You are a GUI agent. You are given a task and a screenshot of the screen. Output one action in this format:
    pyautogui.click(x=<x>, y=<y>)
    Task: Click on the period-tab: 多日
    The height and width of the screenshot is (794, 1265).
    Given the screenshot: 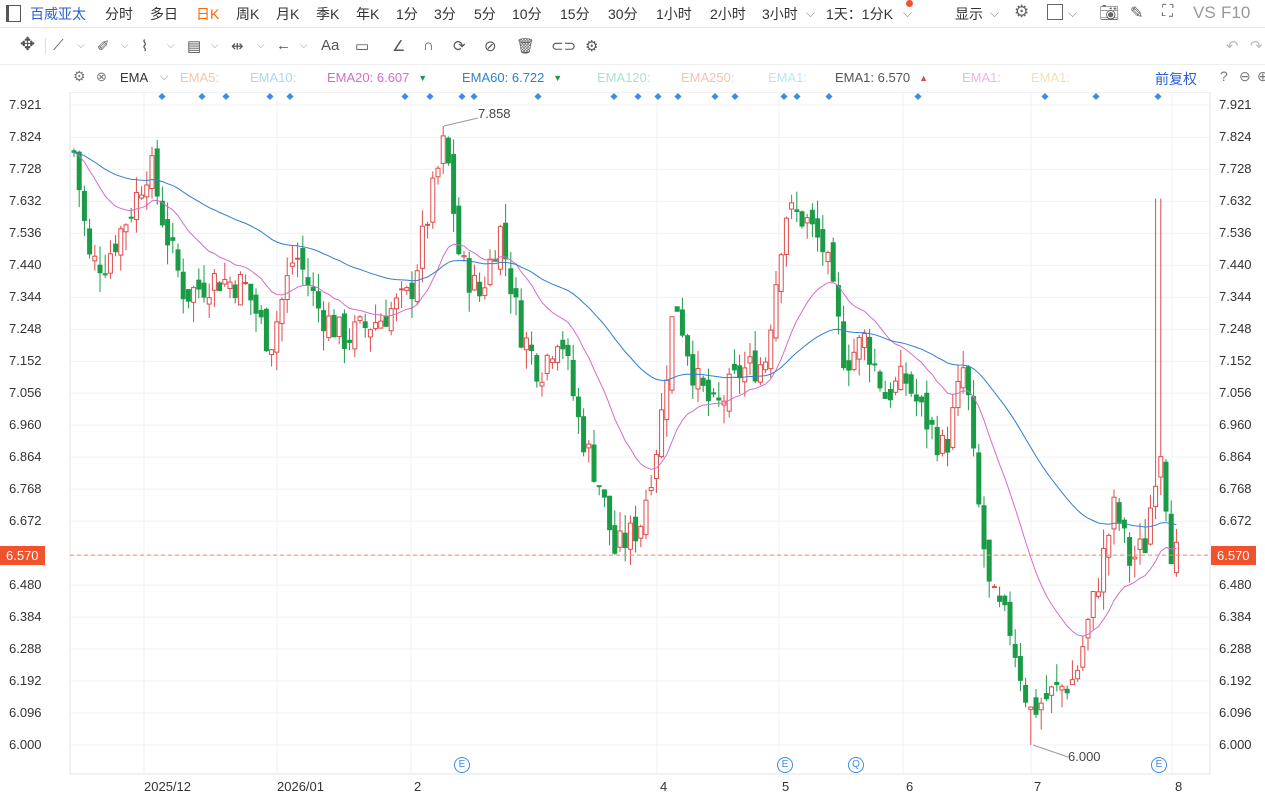 What is the action you would take?
    pyautogui.click(x=164, y=13)
    